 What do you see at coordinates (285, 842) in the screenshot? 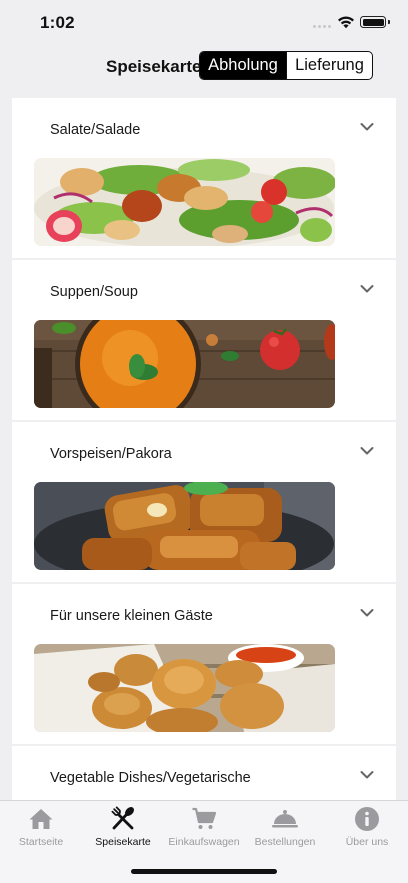
I see `tab-label: Bestellungen` at bounding box center [285, 842].